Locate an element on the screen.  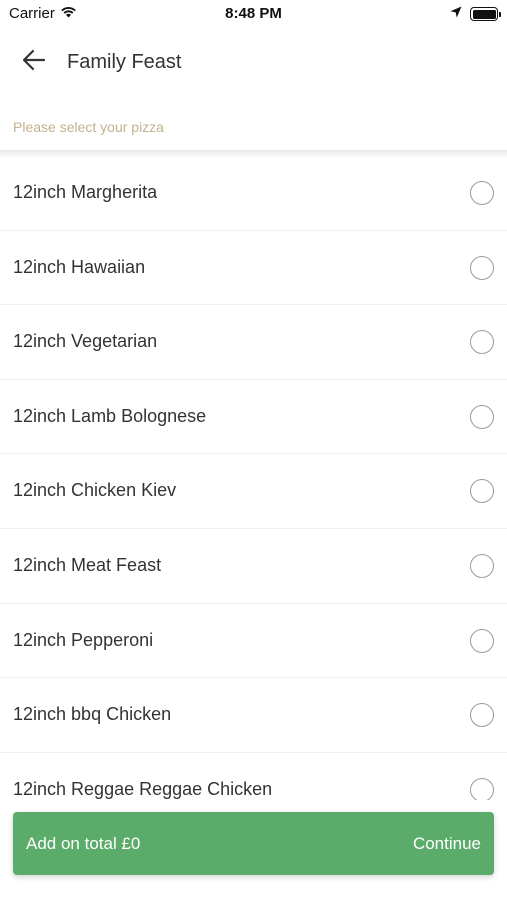
pizza-option-label: 12inch Pepperoni is located at coordinates (83, 639).